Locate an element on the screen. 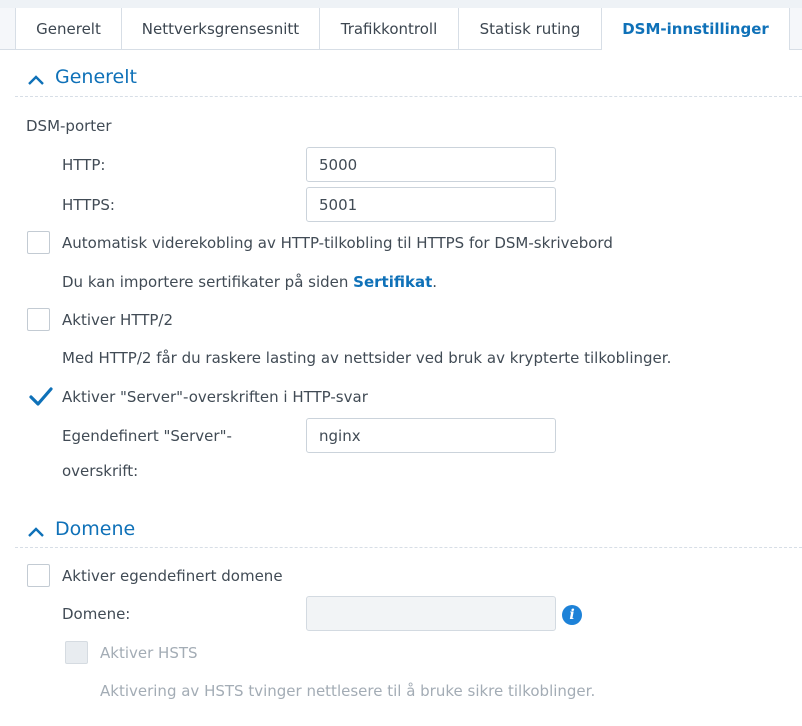  http-port-label: HTTP: is located at coordinates (84, 165).